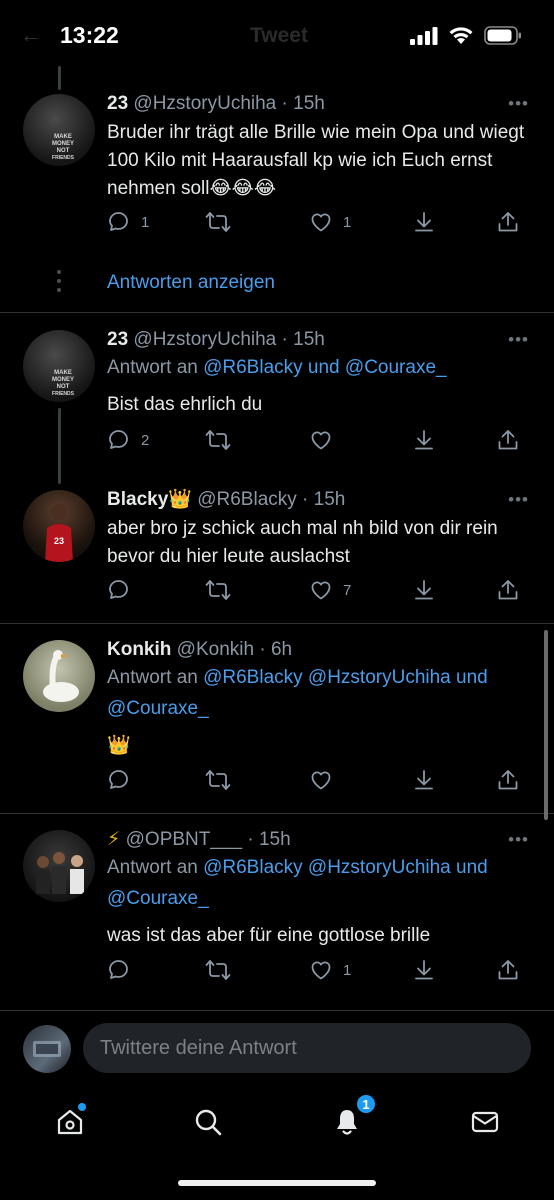 The width and height of the screenshot is (554, 1200). What do you see at coordinates (347, 590) in the screenshot?
I see `like-count: 7` at bounding box center [347, 590].